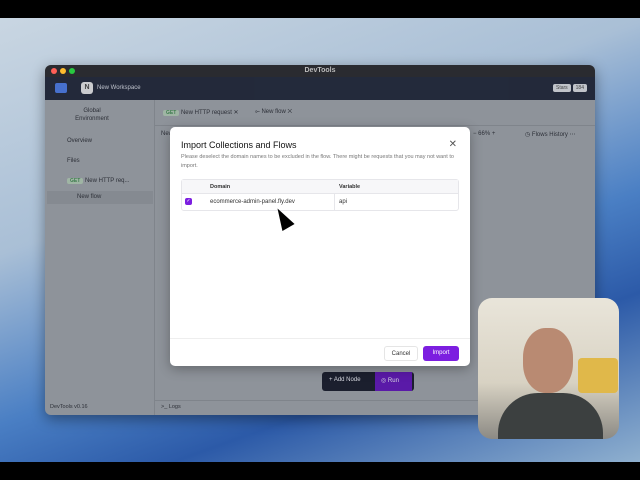 The image size is (640, 480). What do you see at coordinates (598, 375) in the screenshot?
I see `background-chair` at bounding box center [598, 375].